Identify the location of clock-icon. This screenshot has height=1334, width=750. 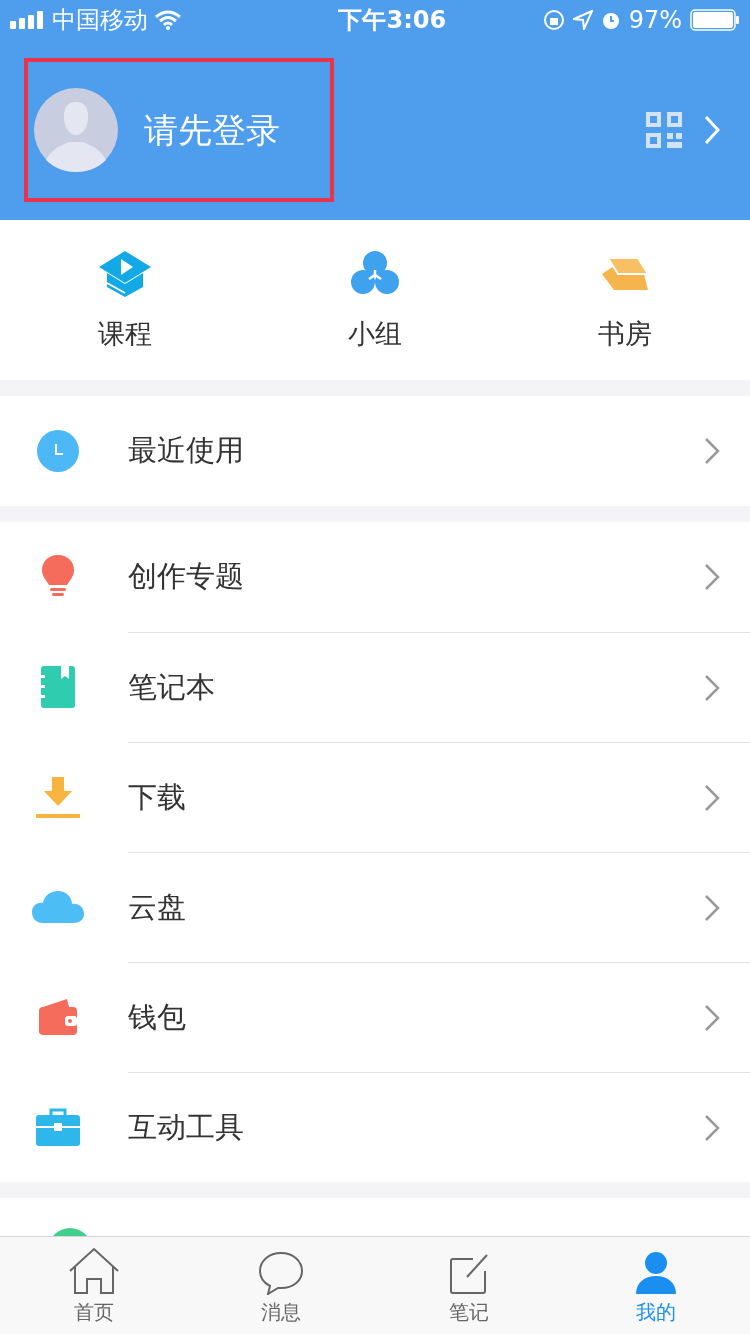
(58, 451).